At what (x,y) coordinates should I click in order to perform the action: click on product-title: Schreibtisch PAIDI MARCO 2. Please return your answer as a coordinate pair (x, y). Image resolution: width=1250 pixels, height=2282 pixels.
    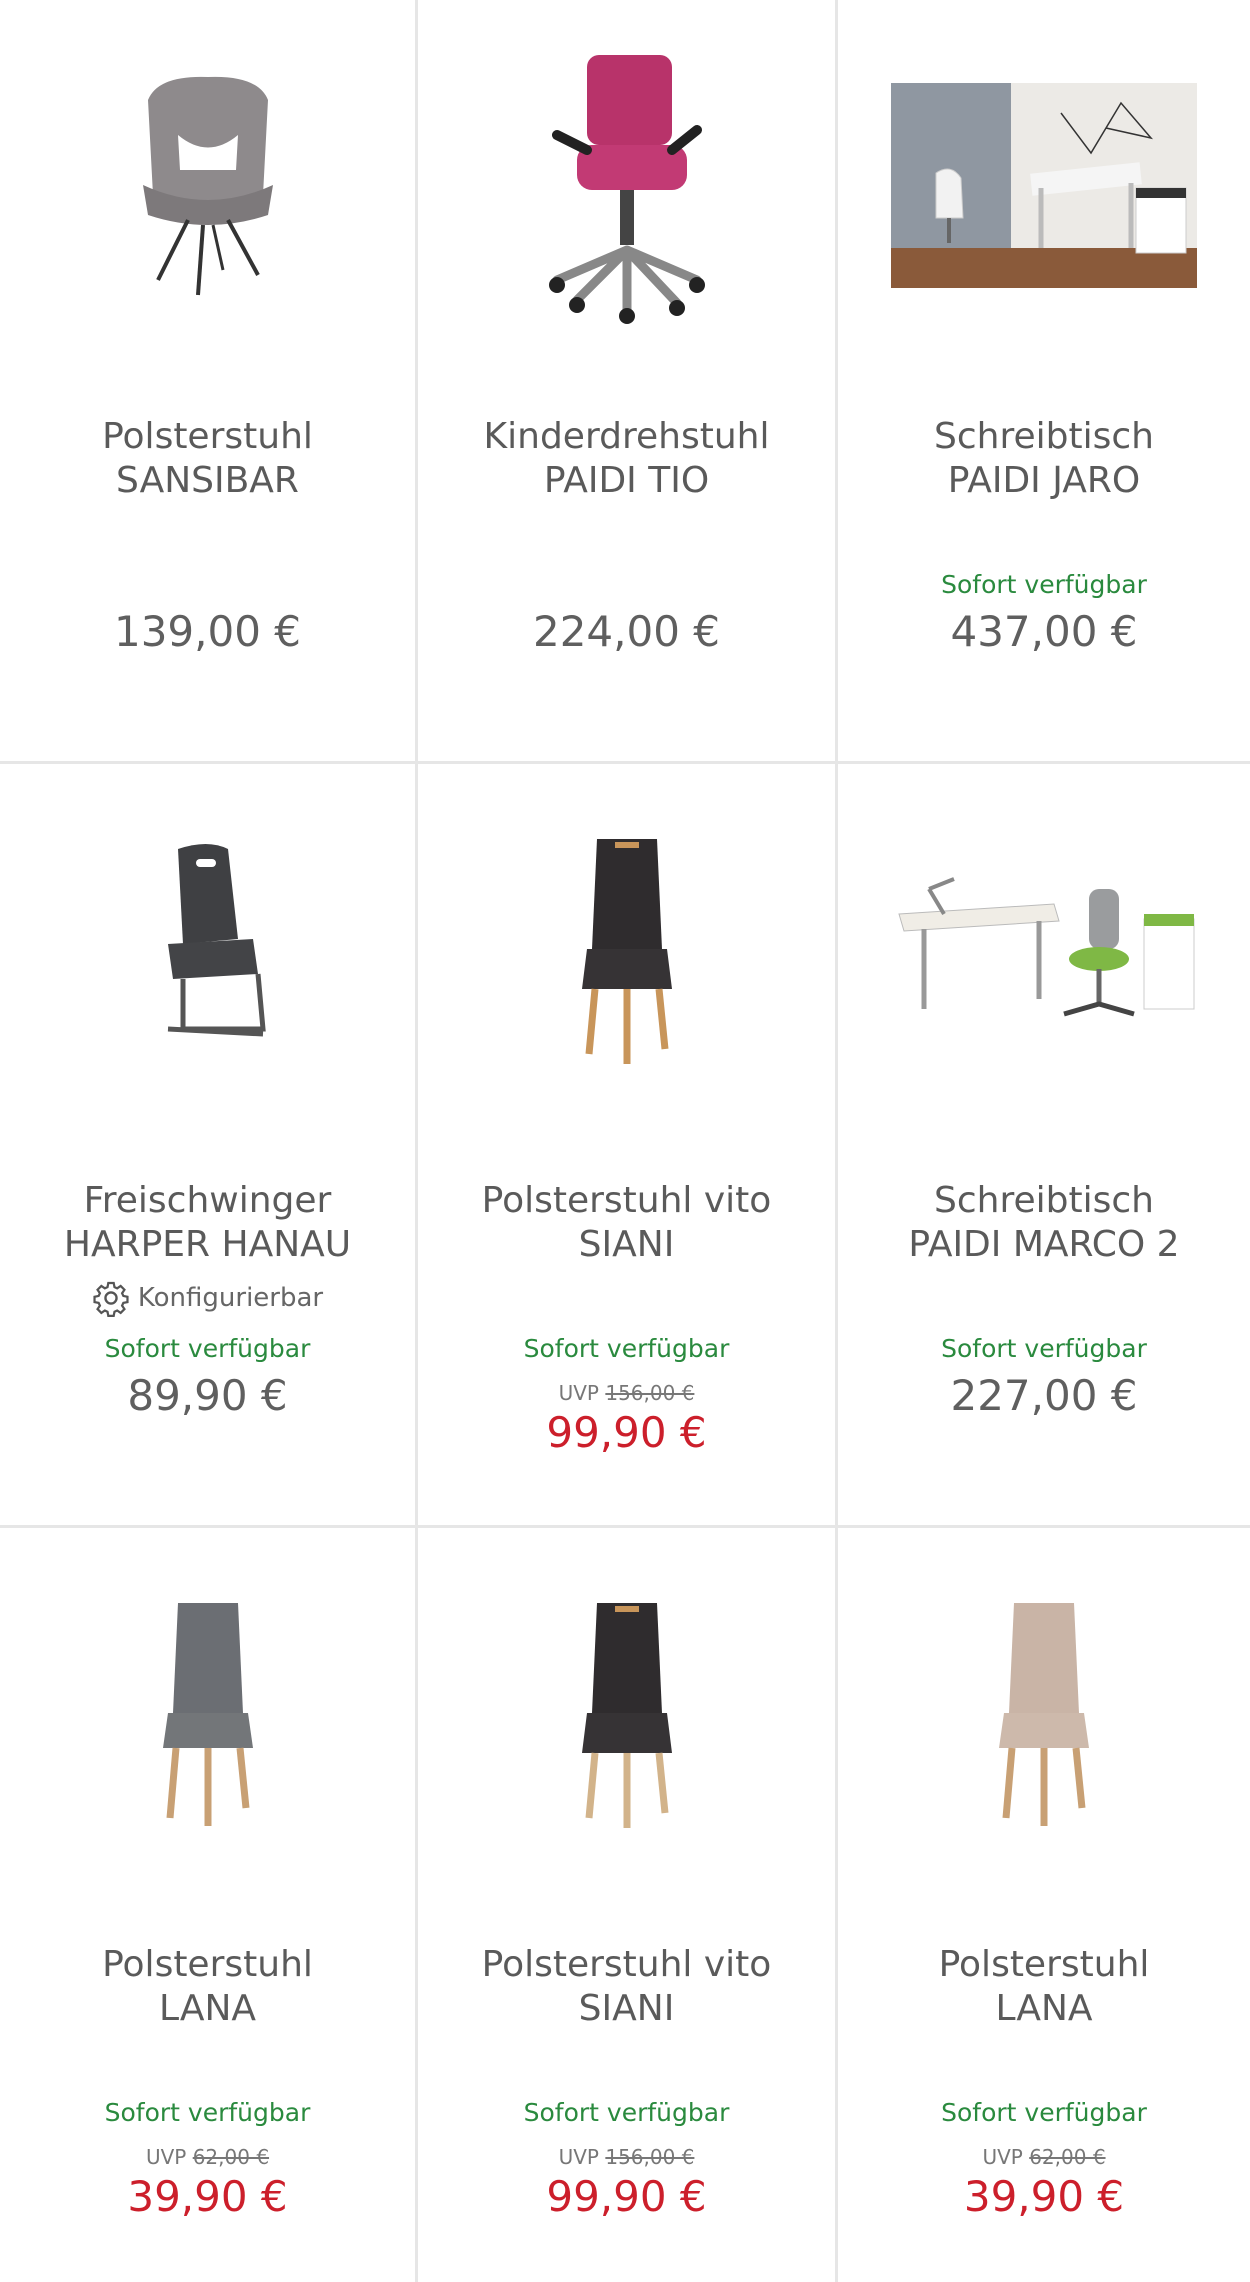
    Looking at the image, I should click on (1044, 1223).